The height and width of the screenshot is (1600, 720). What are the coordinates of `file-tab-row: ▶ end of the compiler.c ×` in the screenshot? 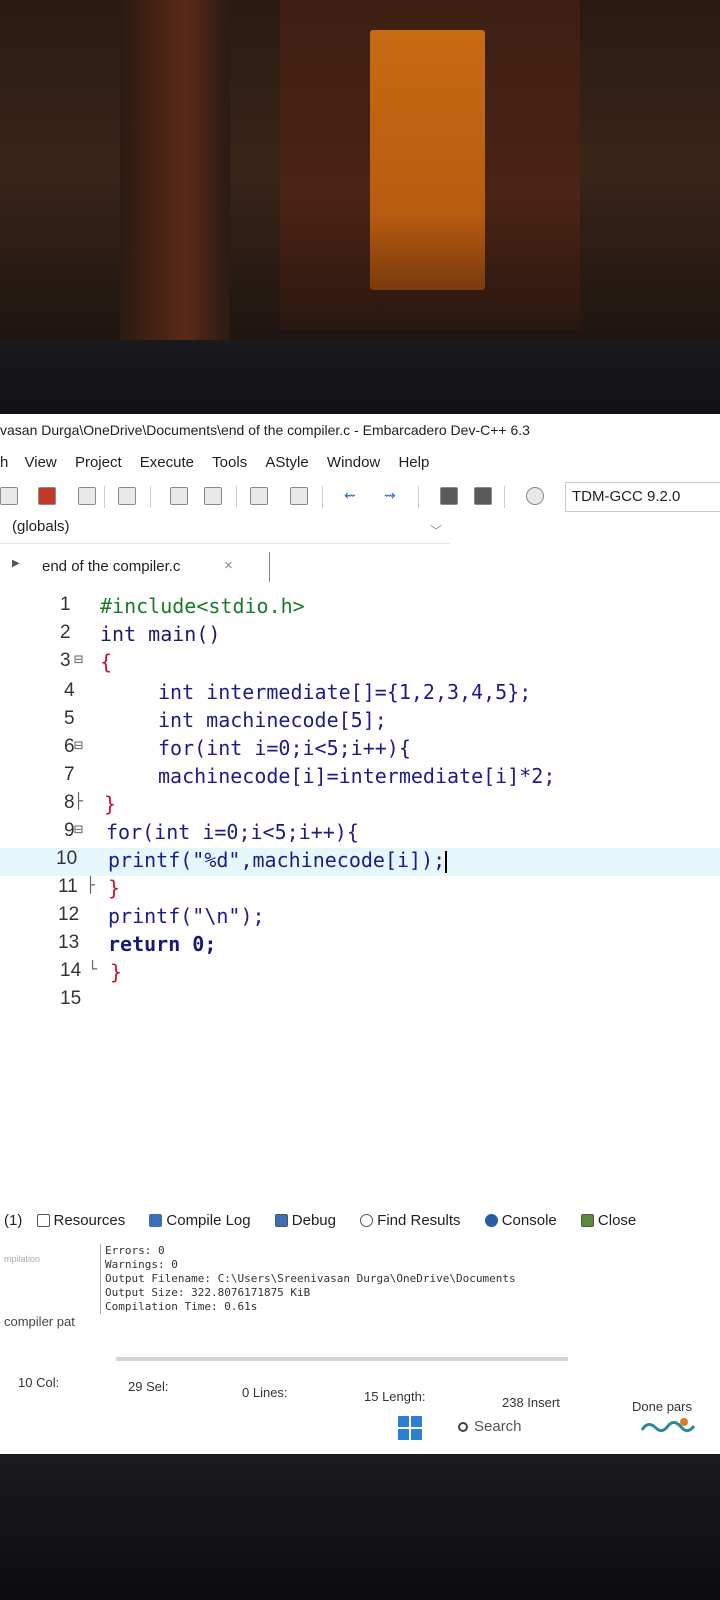 It's located at (360, 566).